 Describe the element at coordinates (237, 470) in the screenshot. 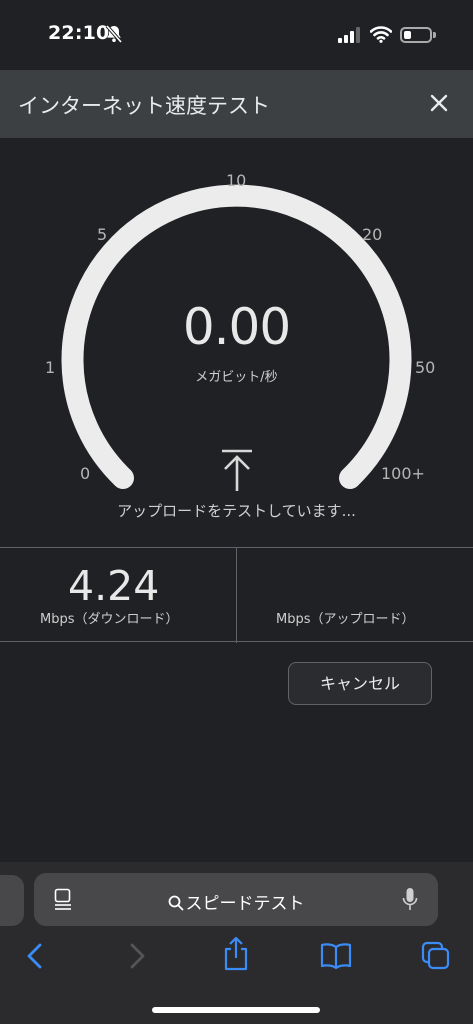

I see `upload-arrow-icon` at that location.